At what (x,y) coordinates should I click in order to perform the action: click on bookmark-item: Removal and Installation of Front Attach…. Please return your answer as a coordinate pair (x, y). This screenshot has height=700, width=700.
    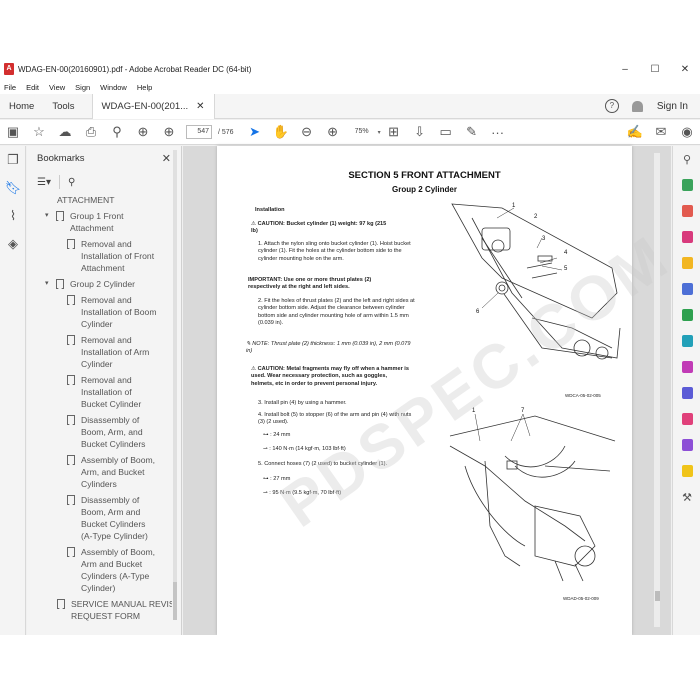
    Looking at the image, I should click on (112, 256).